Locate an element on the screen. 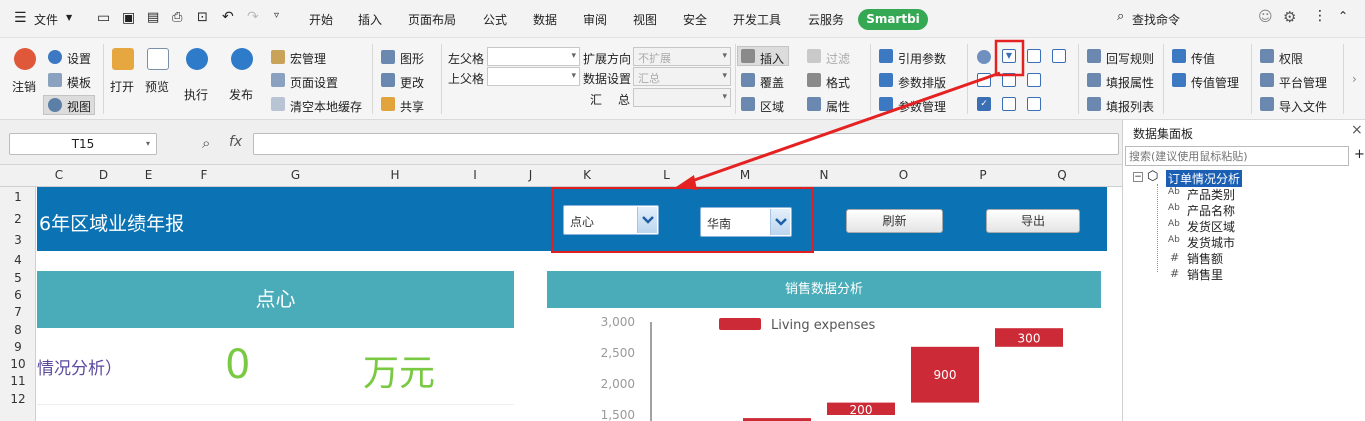 Image resolution: width=1365 pixels, height=421 pixels. publish-button: 发布 is located at coordinates (241, 94).